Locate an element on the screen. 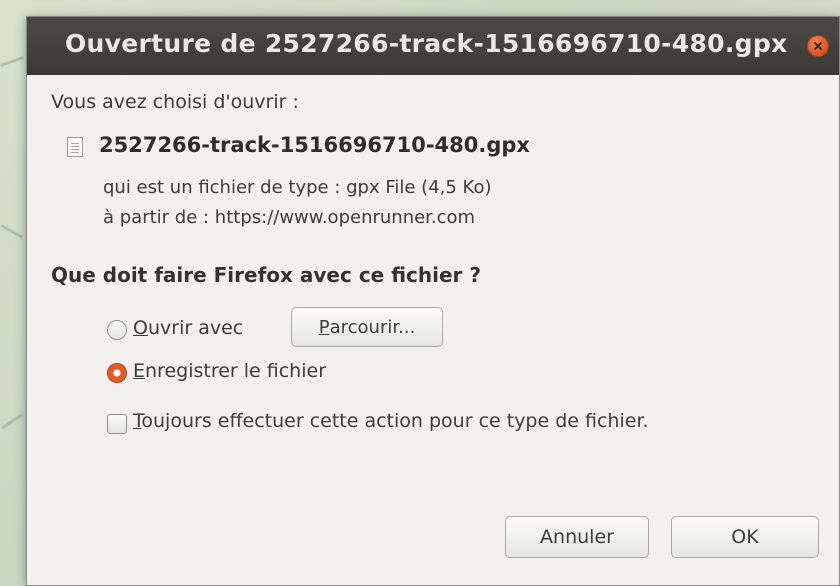 This screenshot has height=586, width=840. document-icon is located at coordinates (75, 147).